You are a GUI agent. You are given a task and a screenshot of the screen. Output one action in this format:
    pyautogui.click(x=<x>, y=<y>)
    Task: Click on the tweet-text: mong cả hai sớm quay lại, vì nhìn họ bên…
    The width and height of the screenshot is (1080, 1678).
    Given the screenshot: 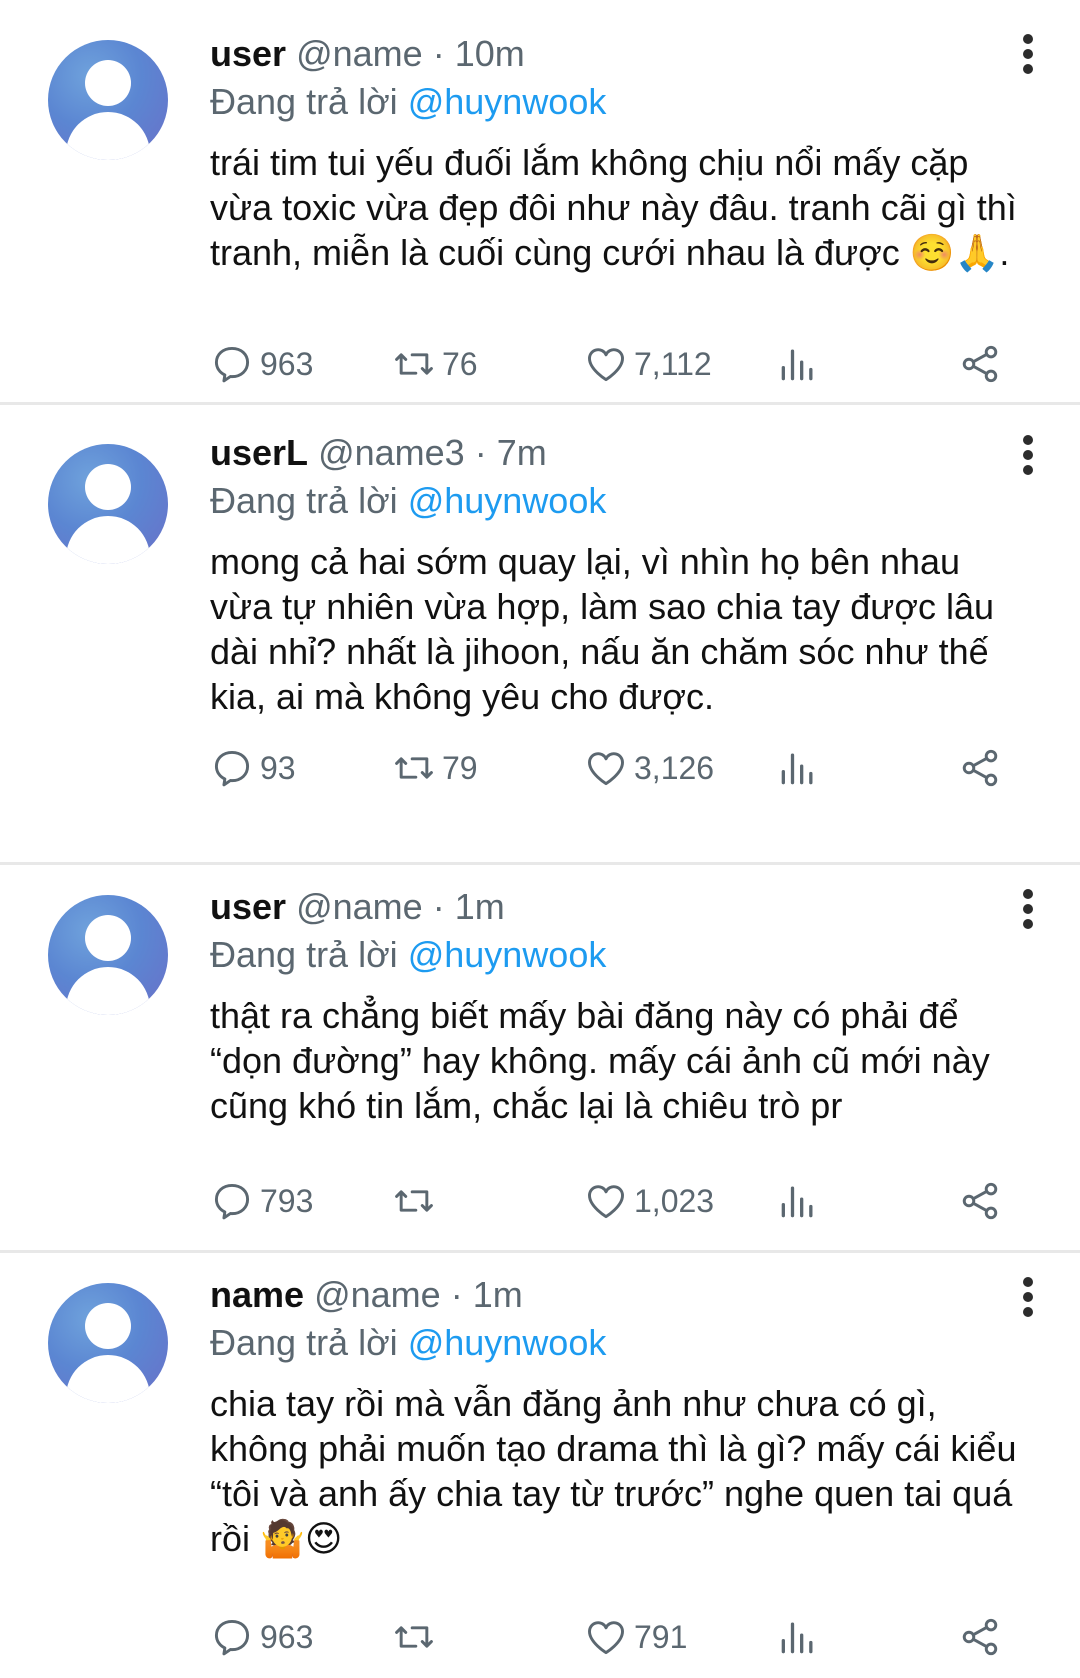 What is the action you would take?
    pyautogui.click(x=607, y=629)
    